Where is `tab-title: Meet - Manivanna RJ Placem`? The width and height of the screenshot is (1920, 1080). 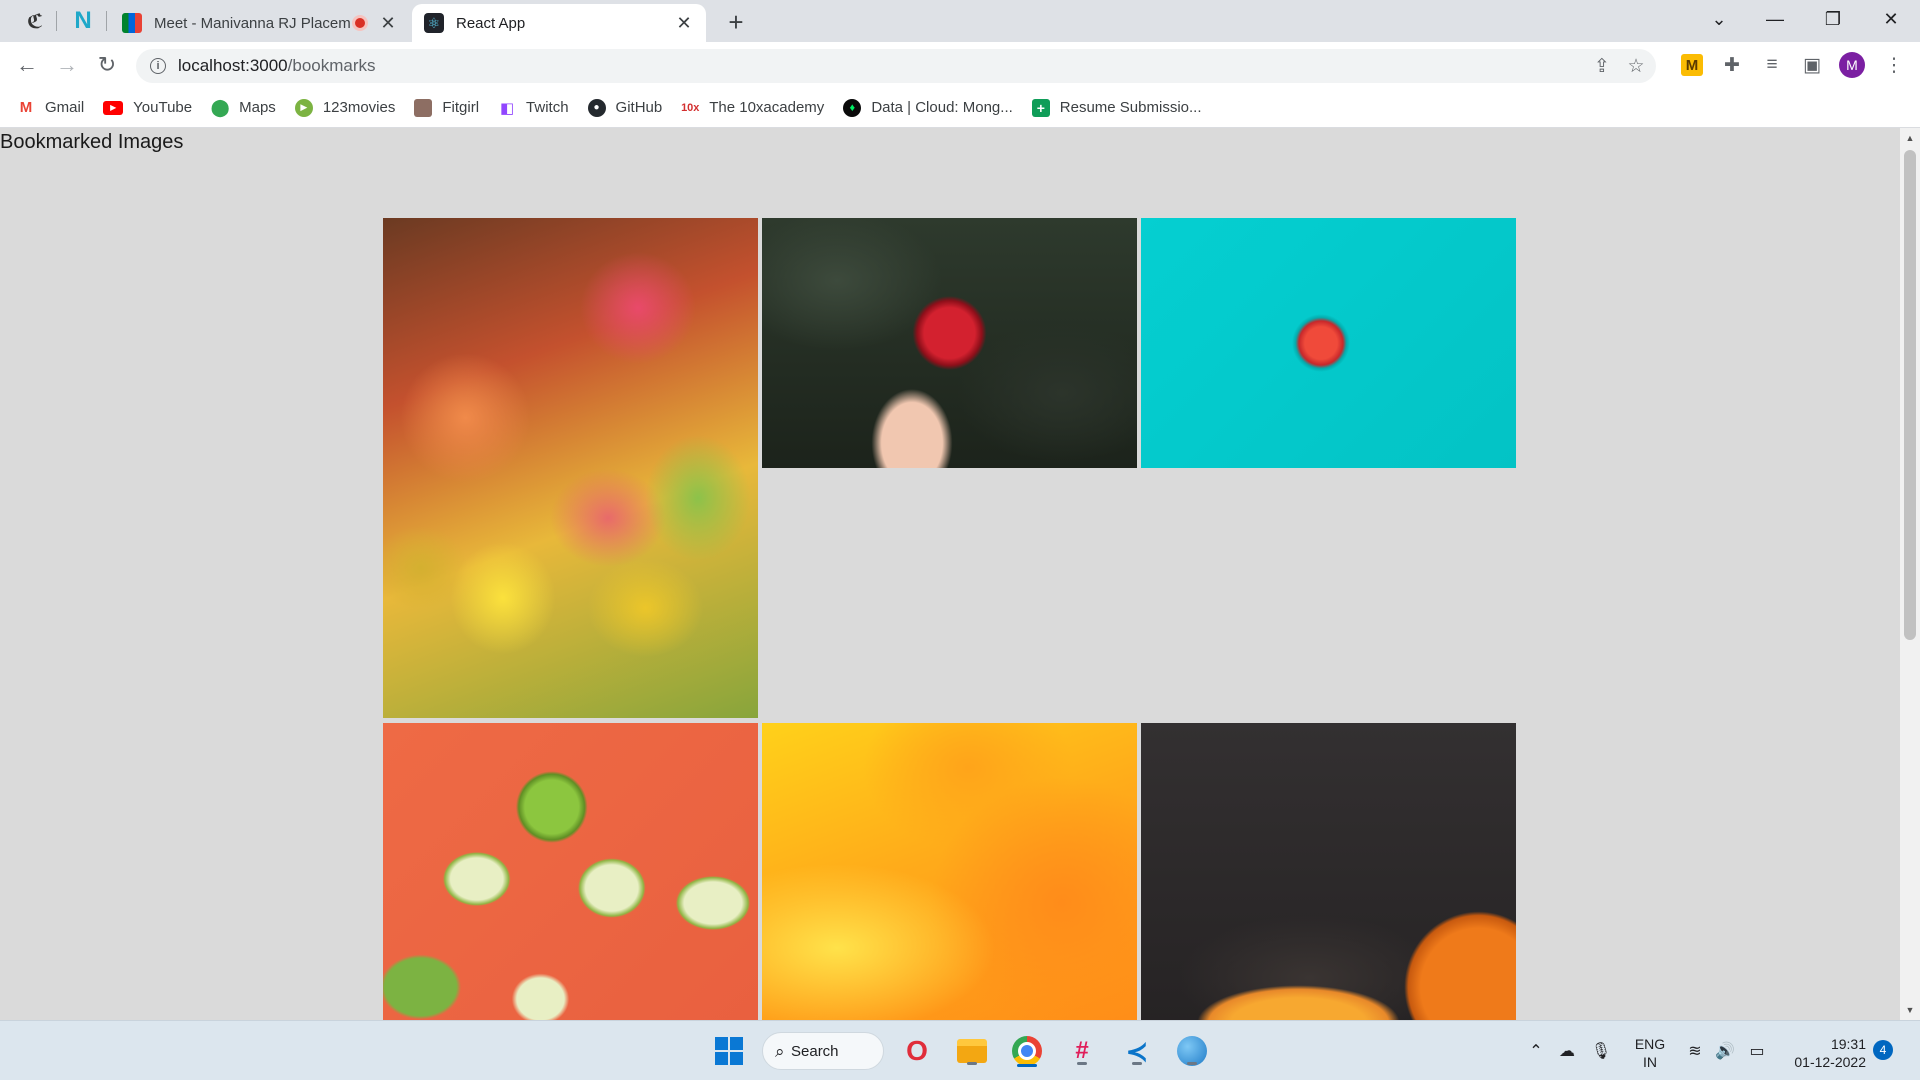 tab-title: Meet - Manivanna RJ Placem is located at coordinates (252, 23).